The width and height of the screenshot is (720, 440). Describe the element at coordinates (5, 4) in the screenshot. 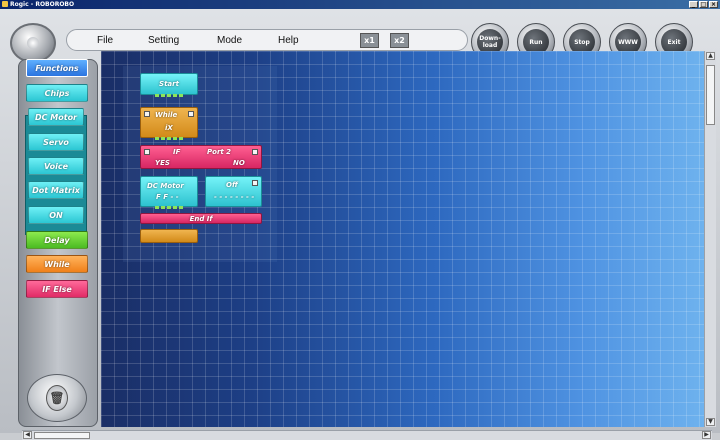

I see `app-icon` at that location.